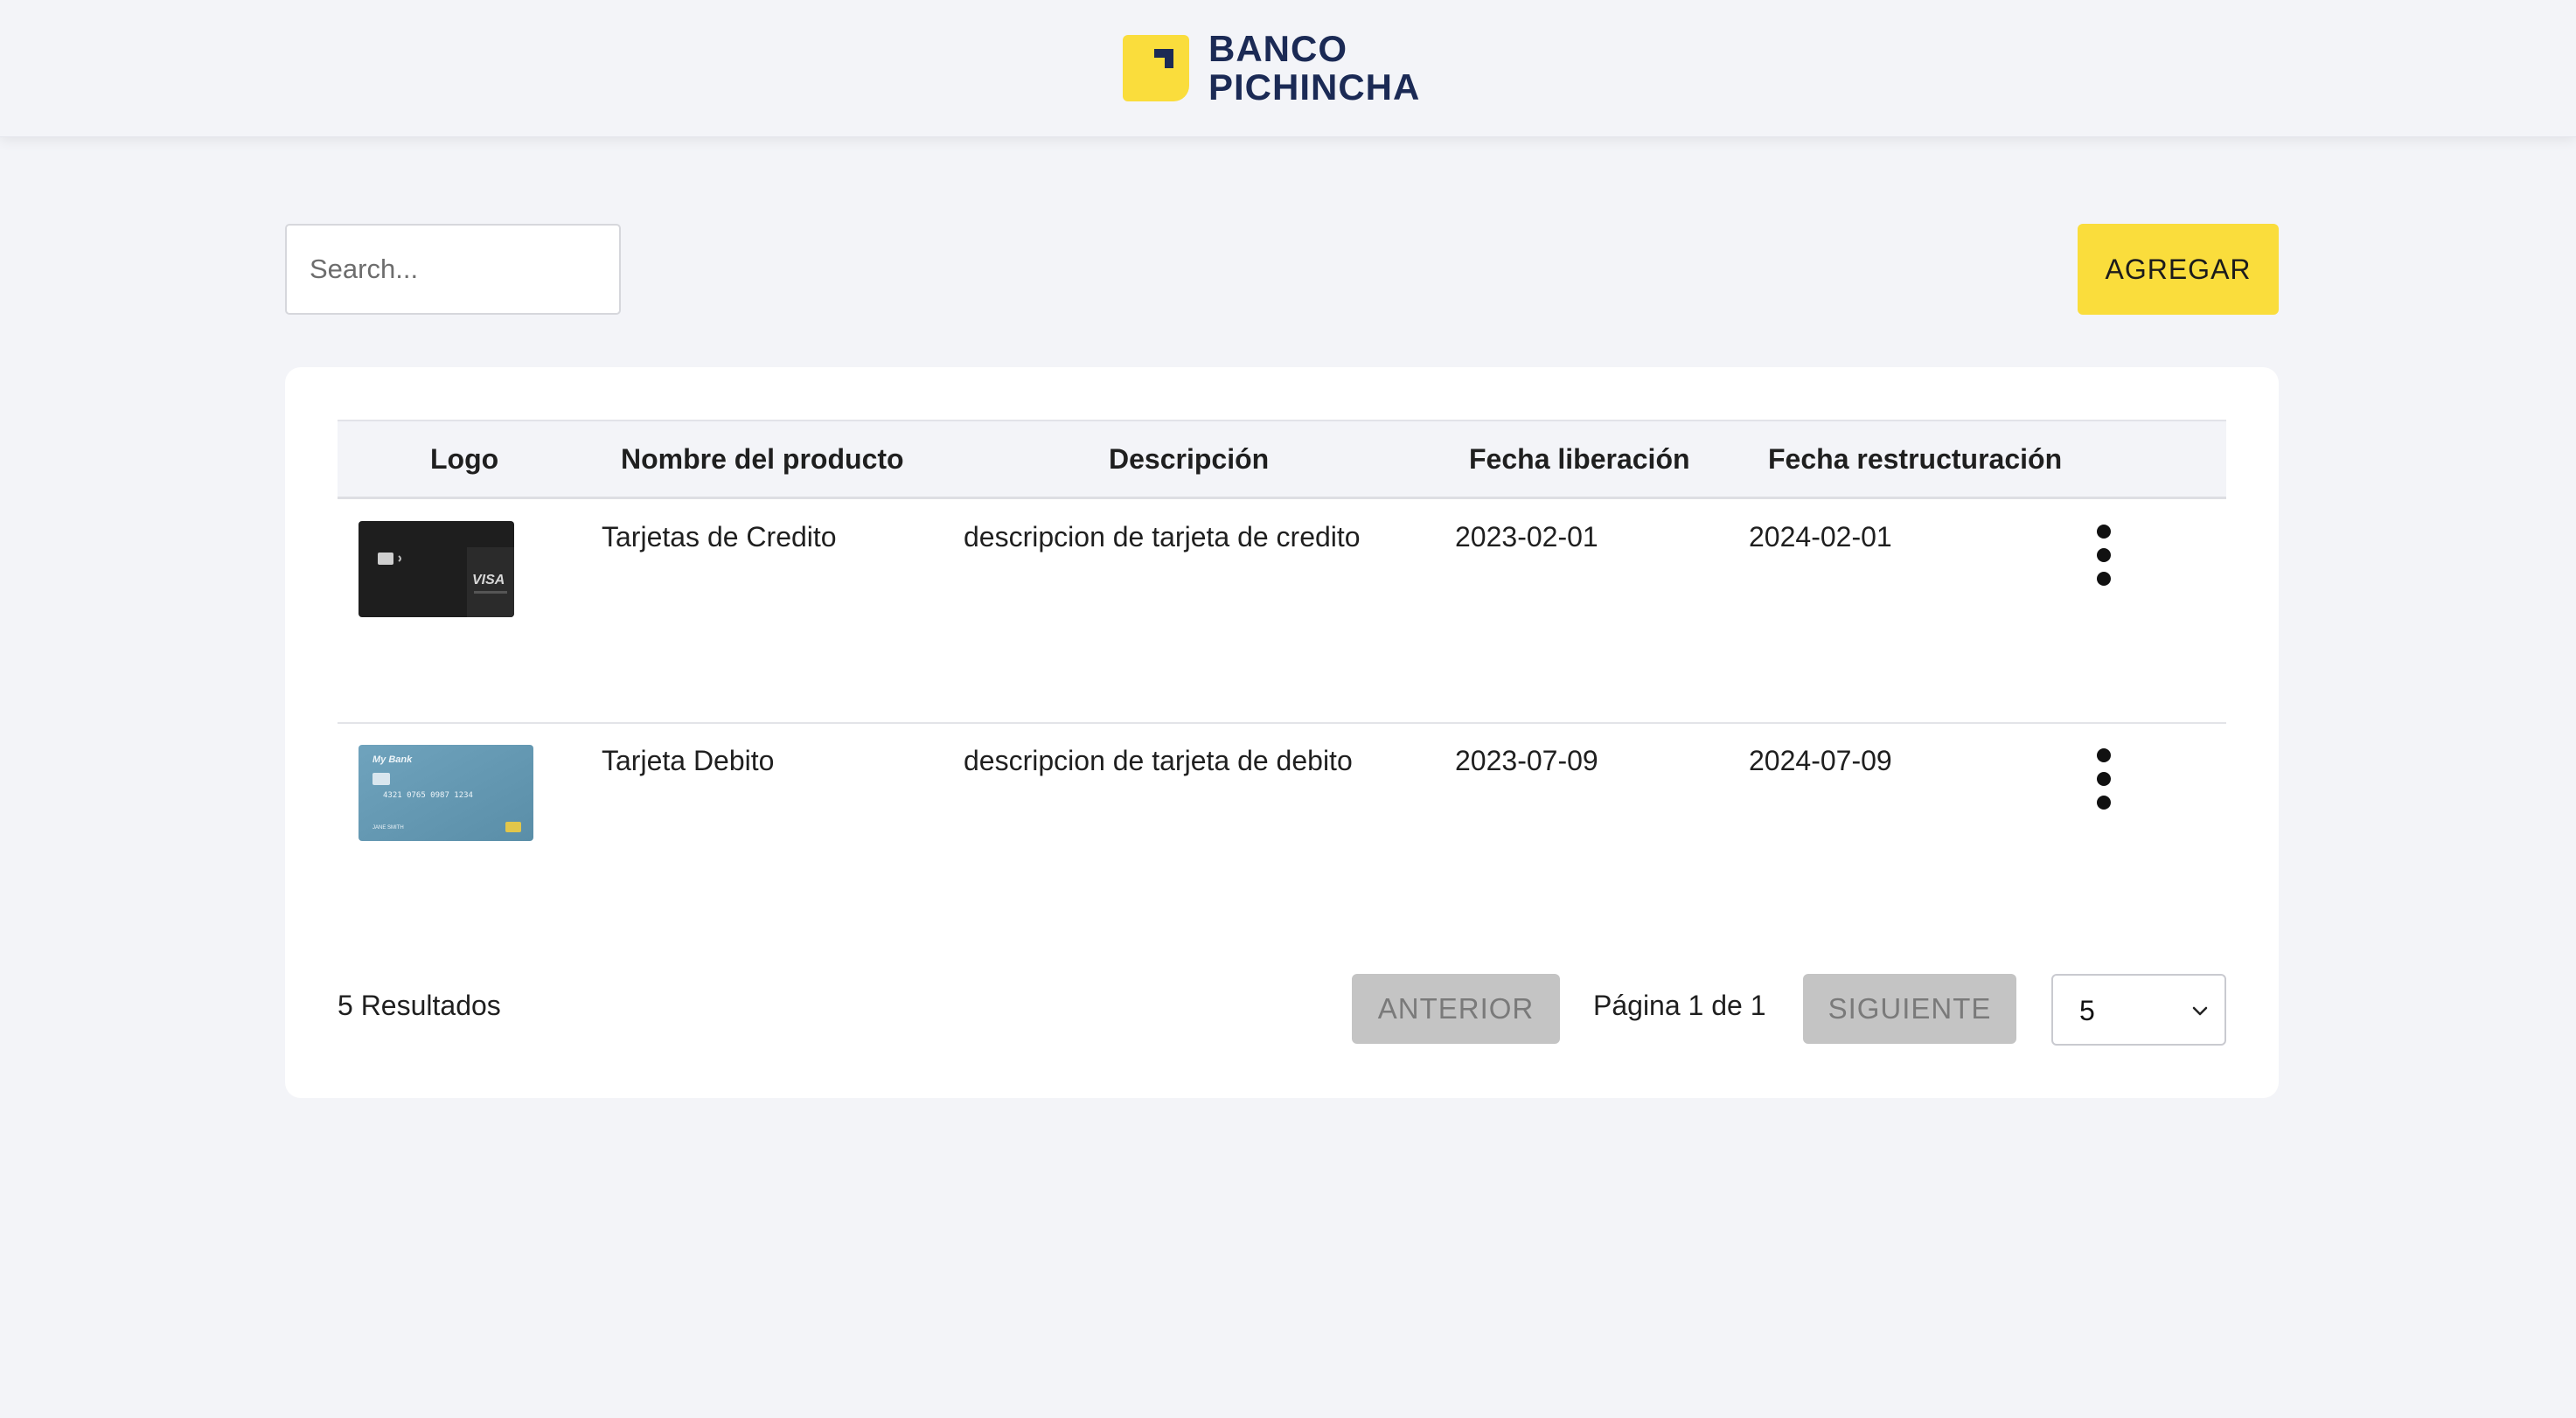 Image resolution: width=2576 pixels, height=1418 pixels. What do you see at coordinates (1820, 537) in the screenshot?
I see `restructure-date: 2024-02-01` at bounding box center [1820, 537].